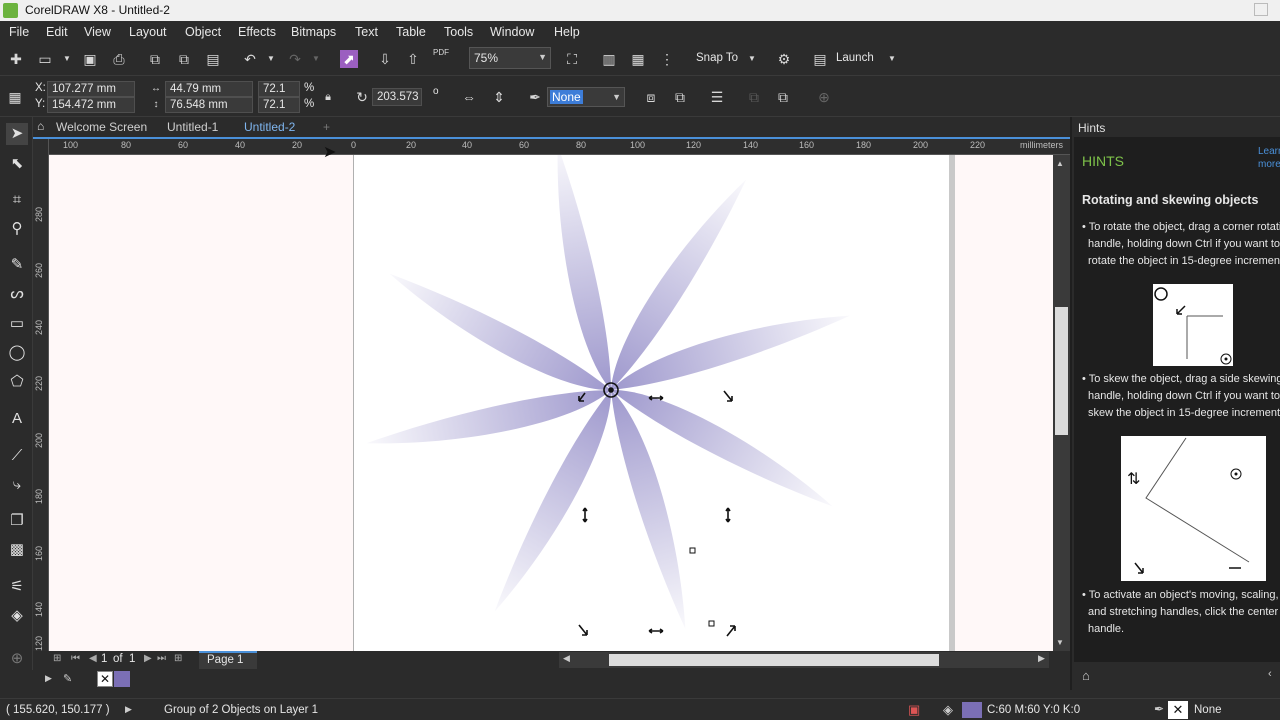 This screenshot has height=720, width=1280. What do you see at coordinates (17, 485) in the screenshot?
I see `connector-tool-icon: ⤷` at bounding box center [17, 485].